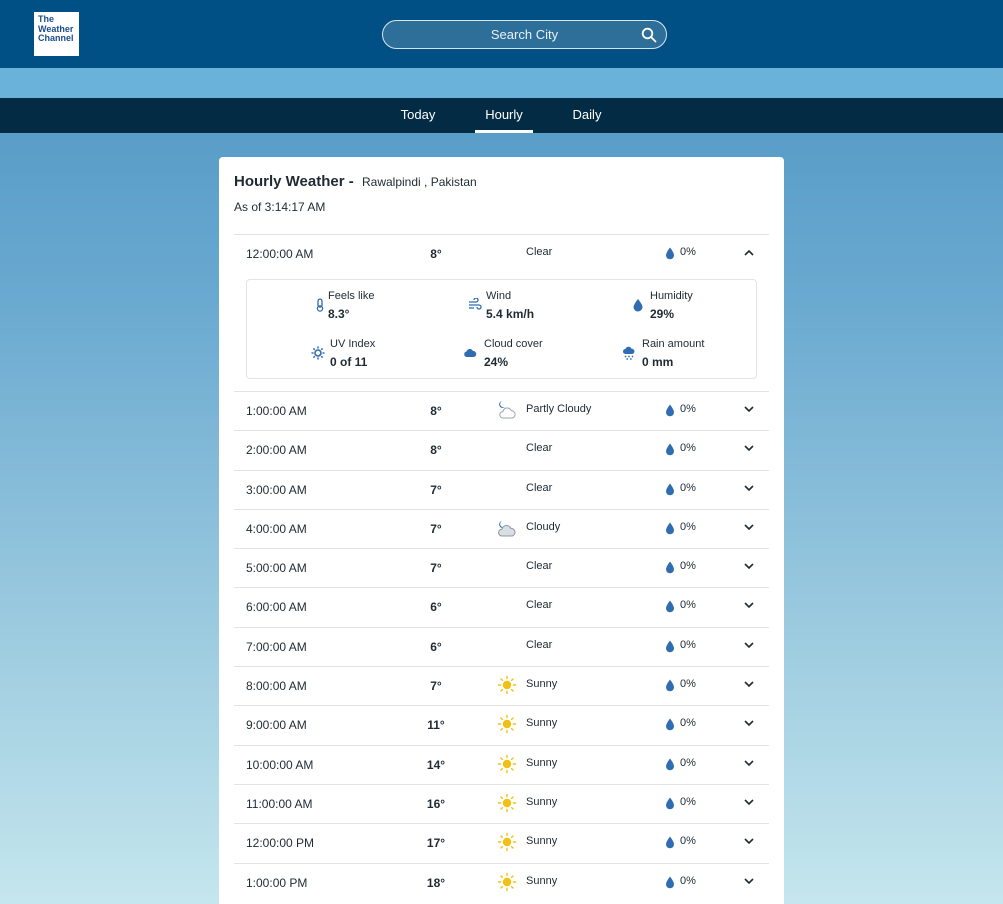 This screenshot has width=1003, height=904. I want to click on search-box, so click(524, 34).